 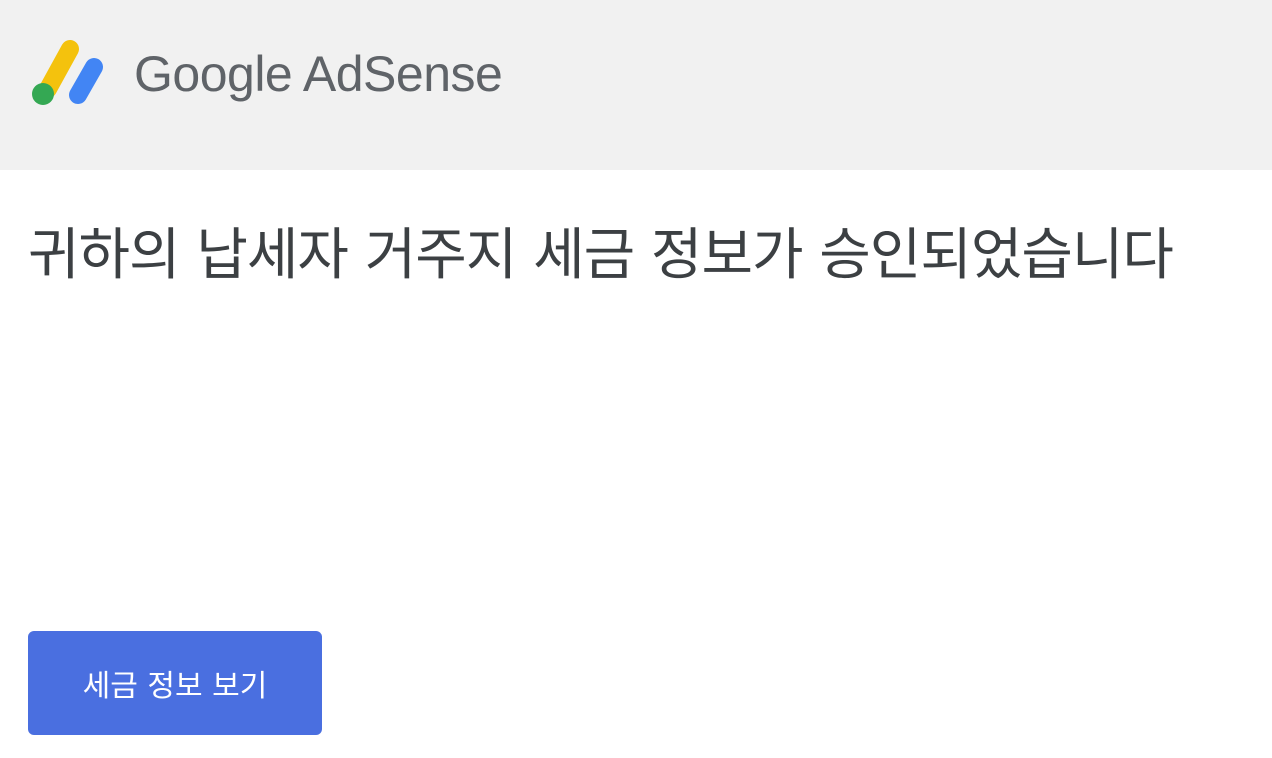 I want to click on logo-product-text: AdSense, so click(x=402, y=74).